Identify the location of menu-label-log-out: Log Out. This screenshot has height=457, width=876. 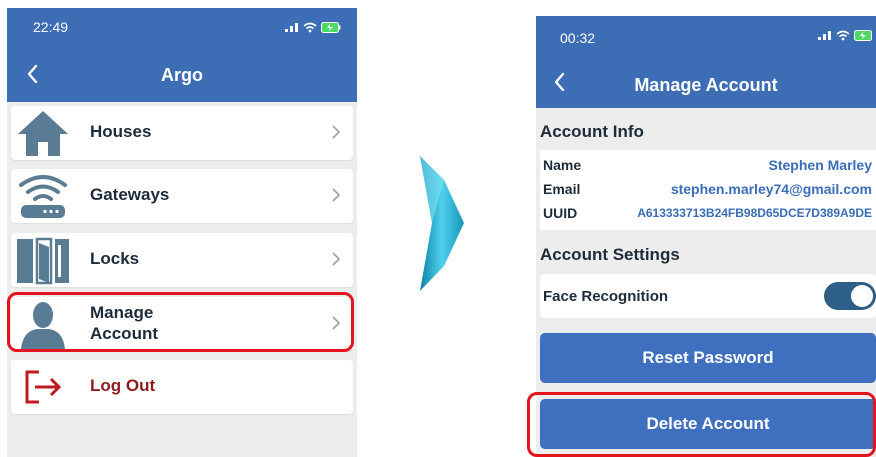
(123, 385).